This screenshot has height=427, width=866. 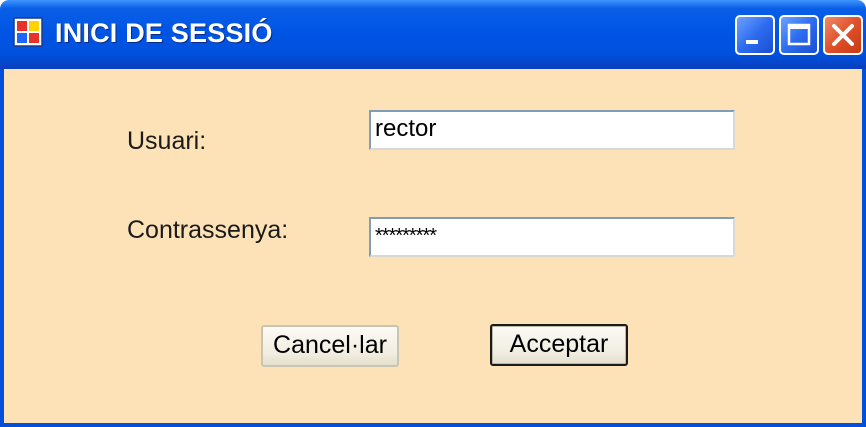 I want to click on close-button, so click(x=843, y=35).